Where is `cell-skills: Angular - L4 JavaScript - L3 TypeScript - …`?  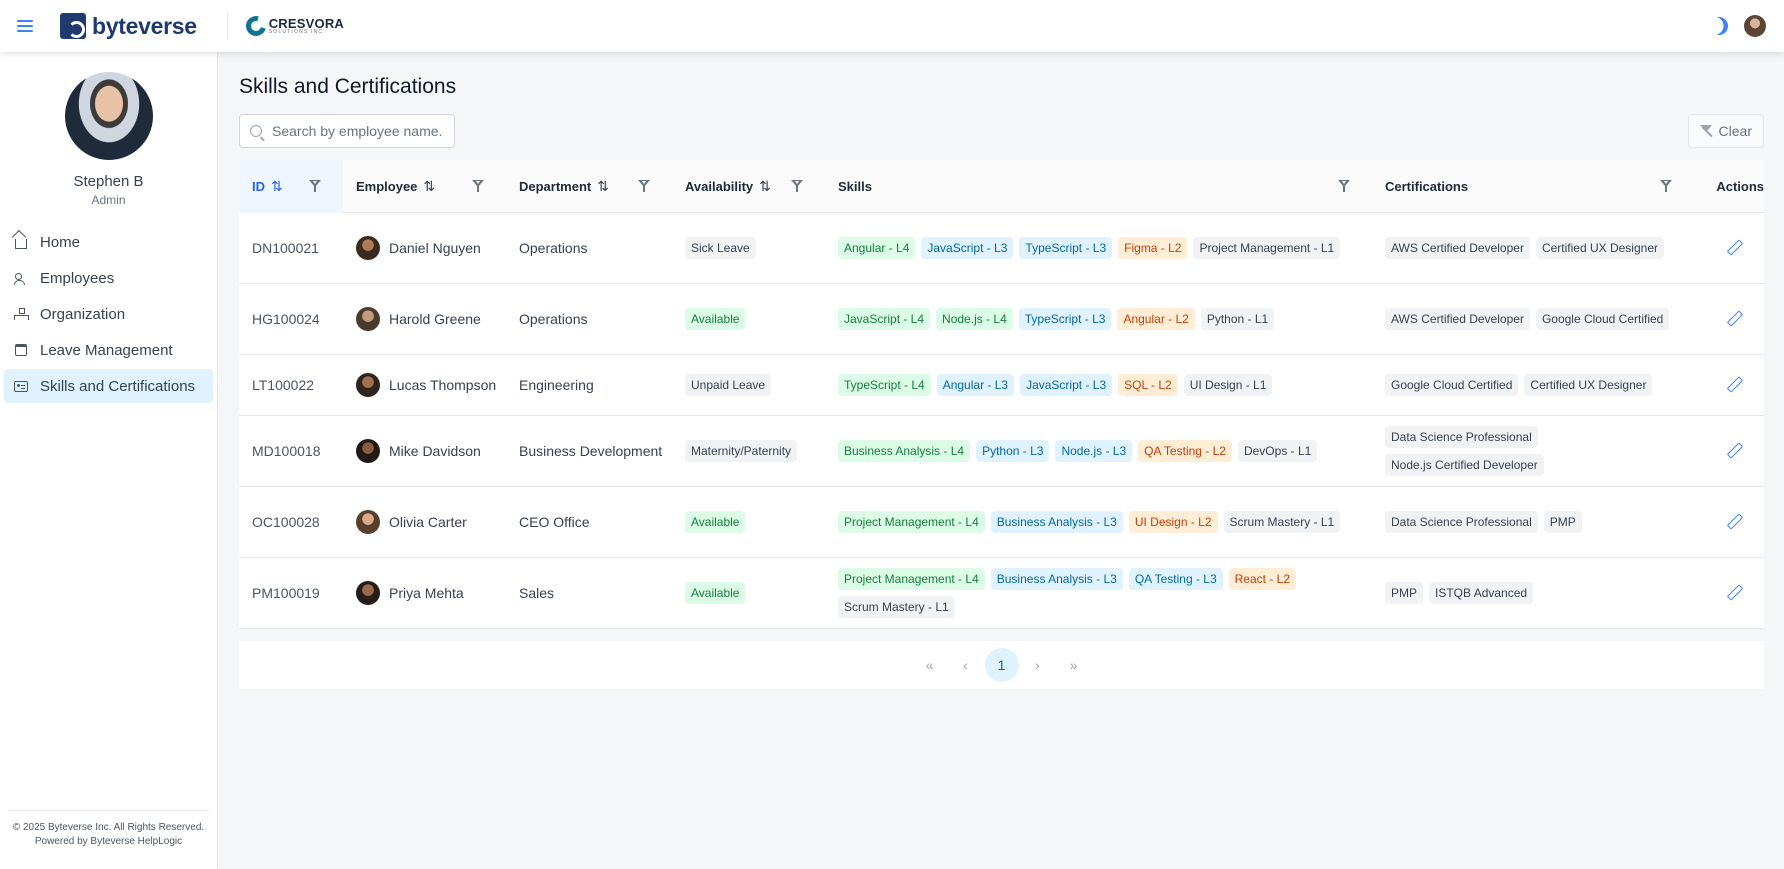
cell-skills: Angular - L4 JavaScript - L3 TypeScript - … is located at coordinates (1098, 248).